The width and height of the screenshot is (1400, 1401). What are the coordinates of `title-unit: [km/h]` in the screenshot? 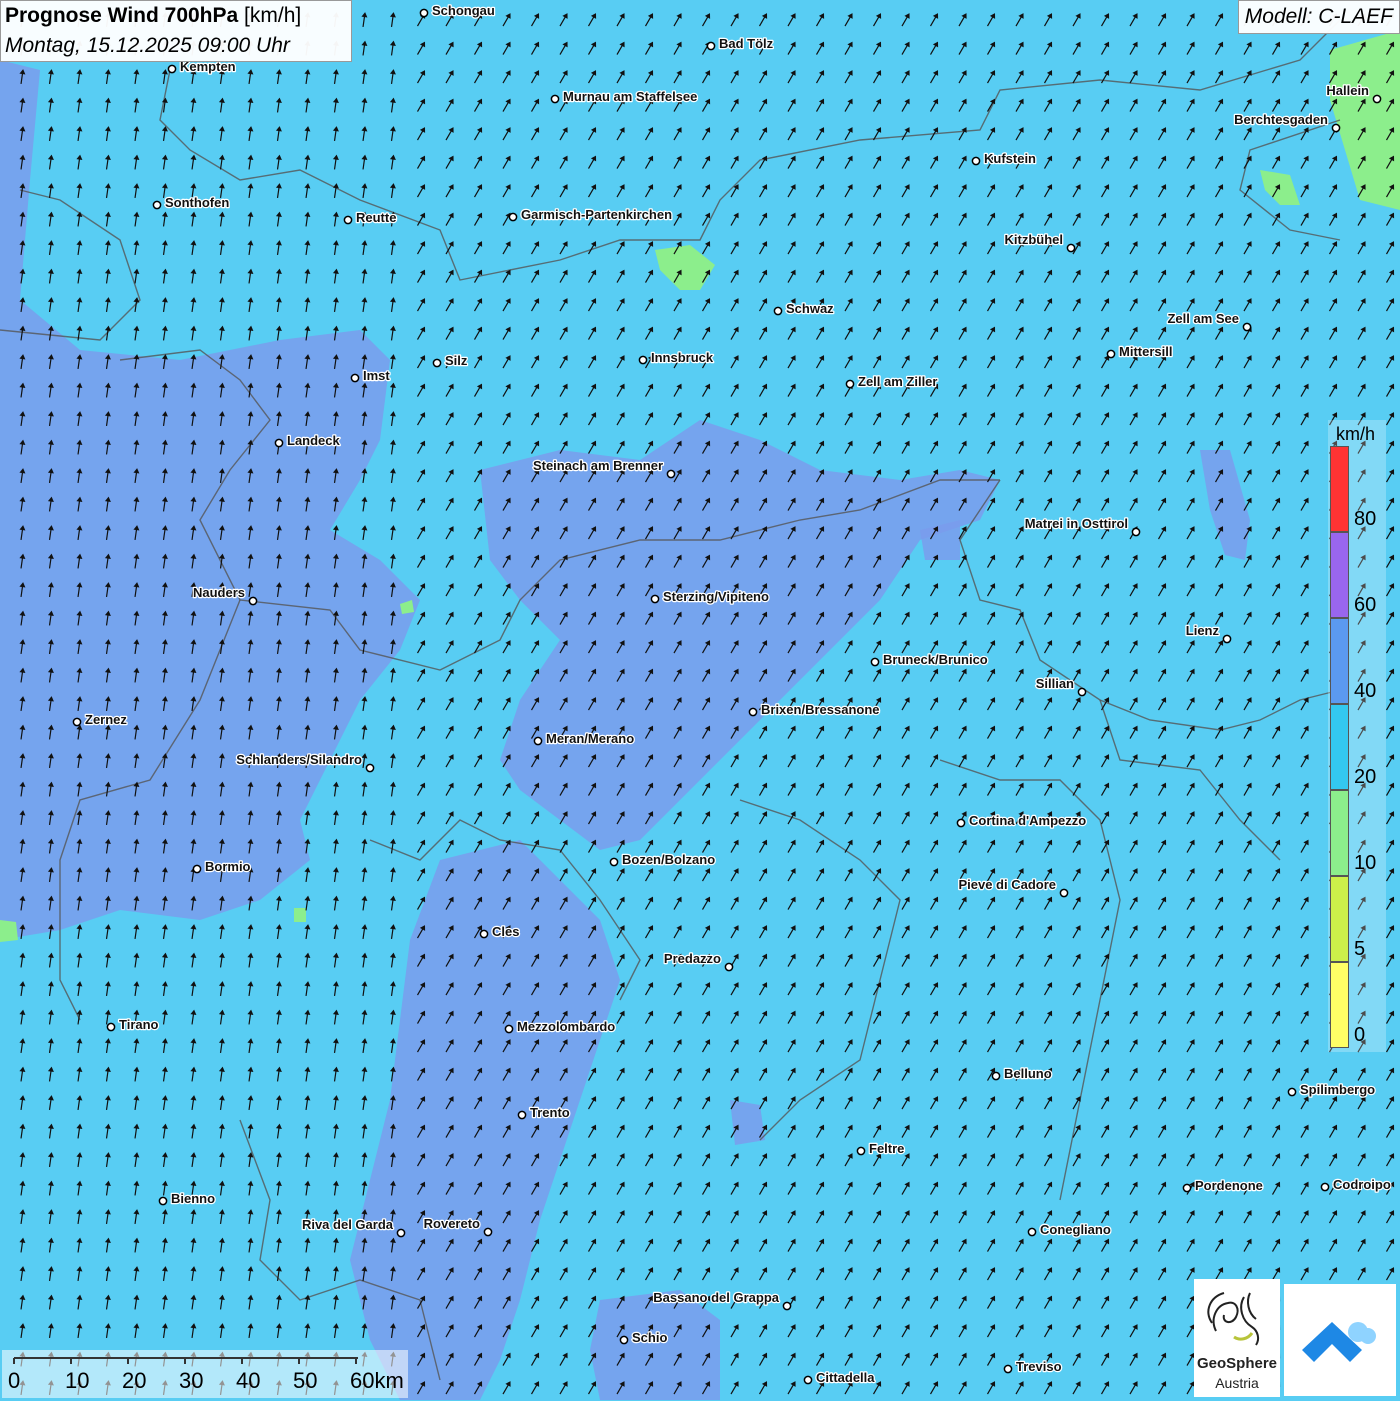 It's located at (270, 15).